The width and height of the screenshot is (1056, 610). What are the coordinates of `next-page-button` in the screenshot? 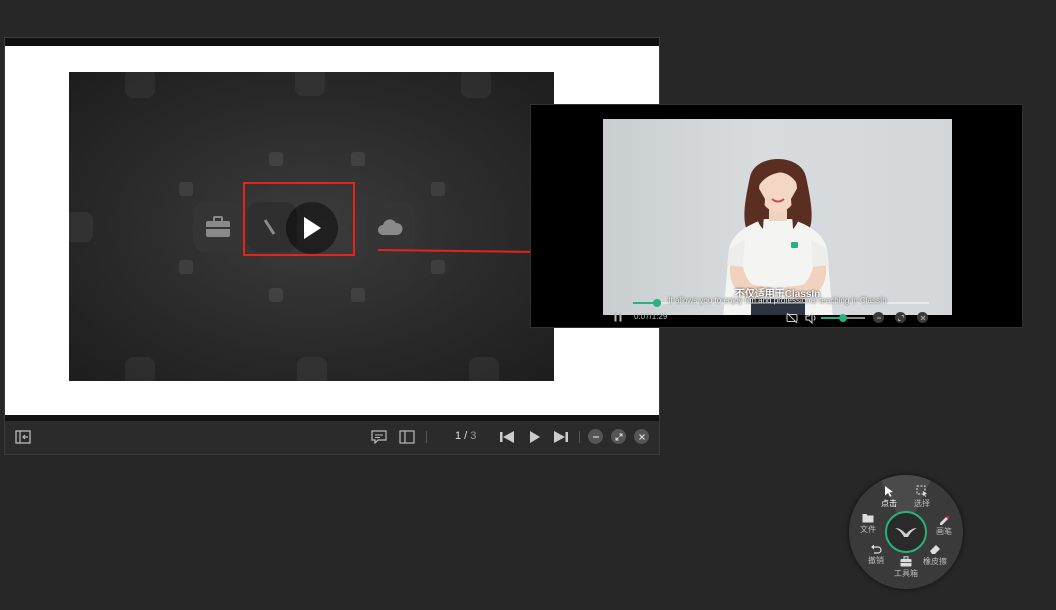 It's located at (561, 437).